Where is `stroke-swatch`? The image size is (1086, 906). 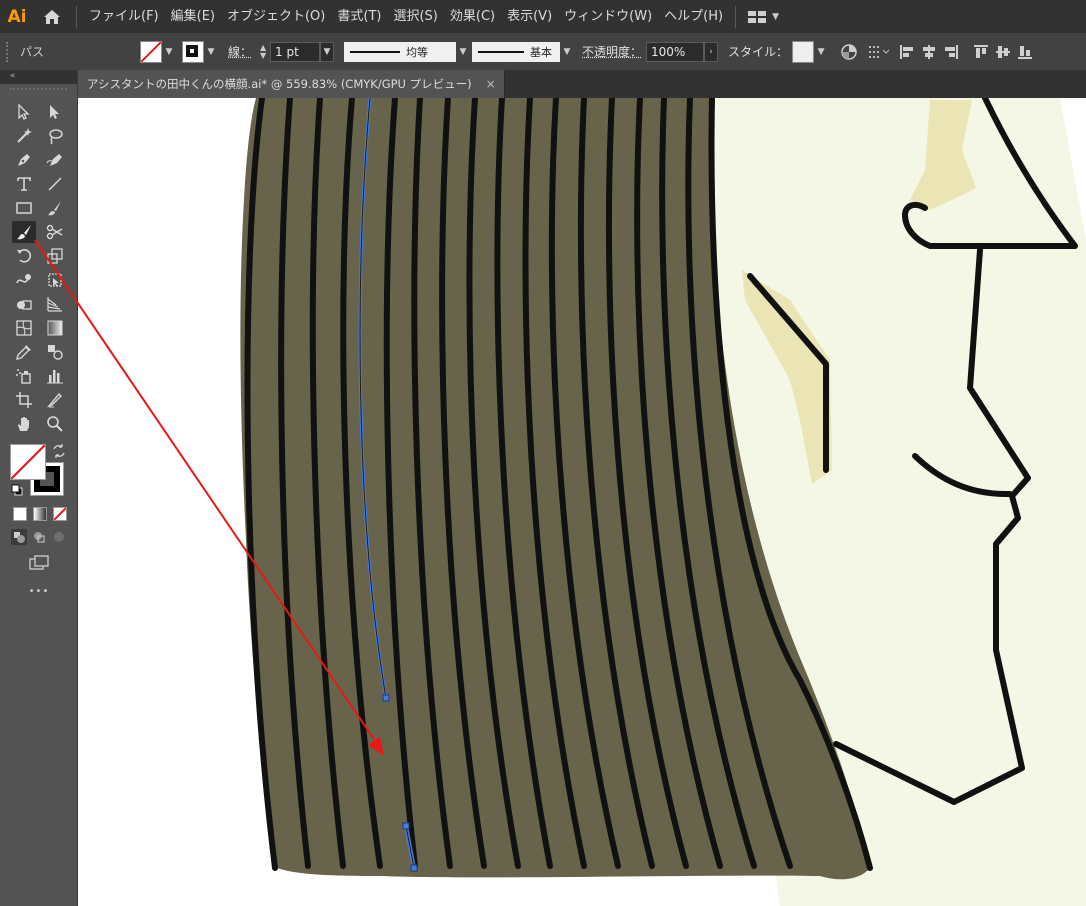 stroke-swatch is located at coordinates (193, 51).